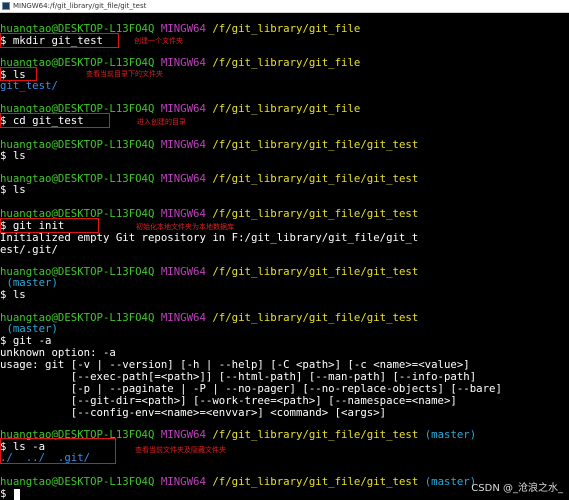  I want to click on highlight-box-git-init, so click(49, 225).